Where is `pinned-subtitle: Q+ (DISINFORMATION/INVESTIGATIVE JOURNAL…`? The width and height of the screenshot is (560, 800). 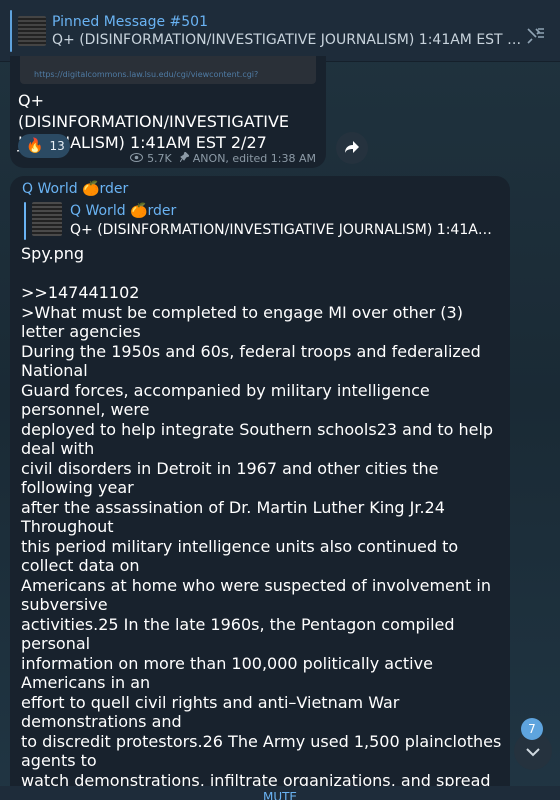 pinned-subtitle: Q+ (DISINFORMATION/INVESTIGATIVE JOURNAL… is located at coordinates (287, 39).